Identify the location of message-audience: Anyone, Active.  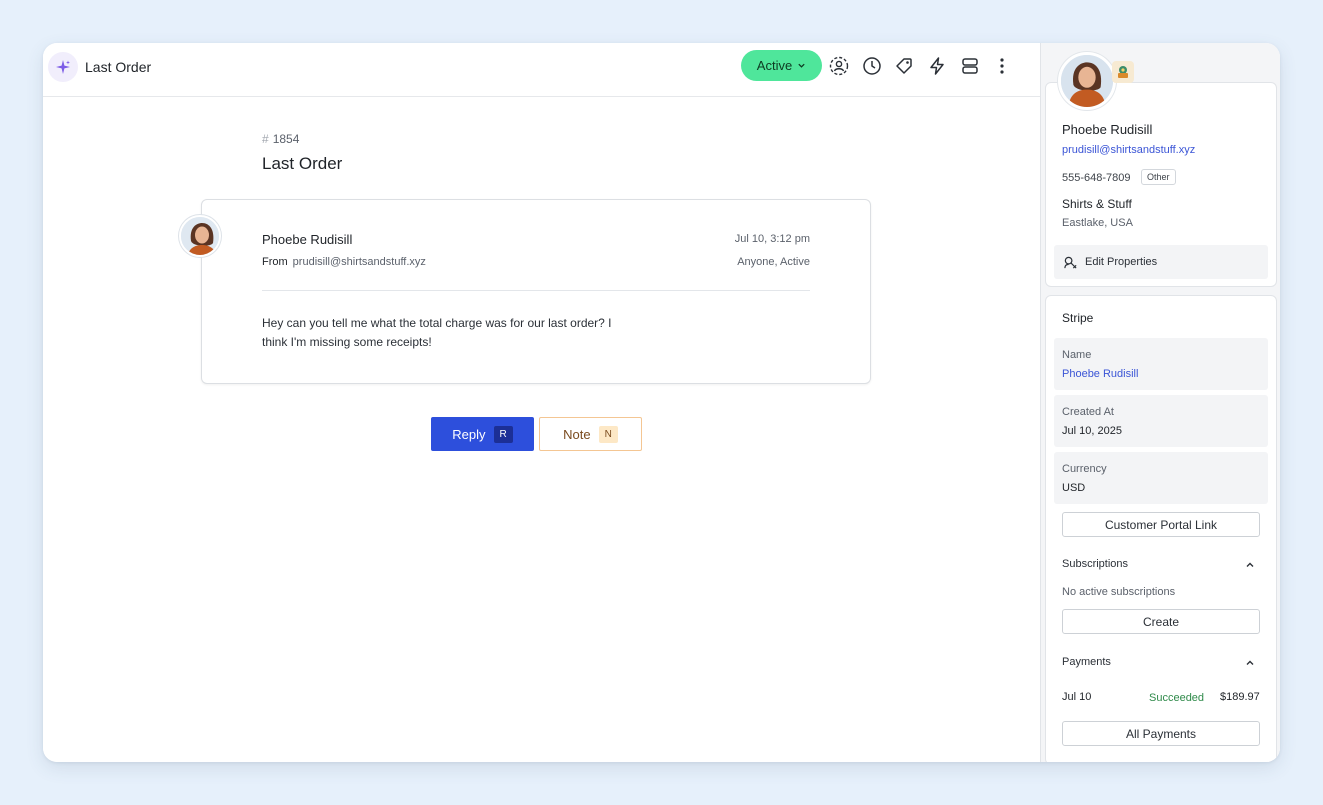
(773, 262).